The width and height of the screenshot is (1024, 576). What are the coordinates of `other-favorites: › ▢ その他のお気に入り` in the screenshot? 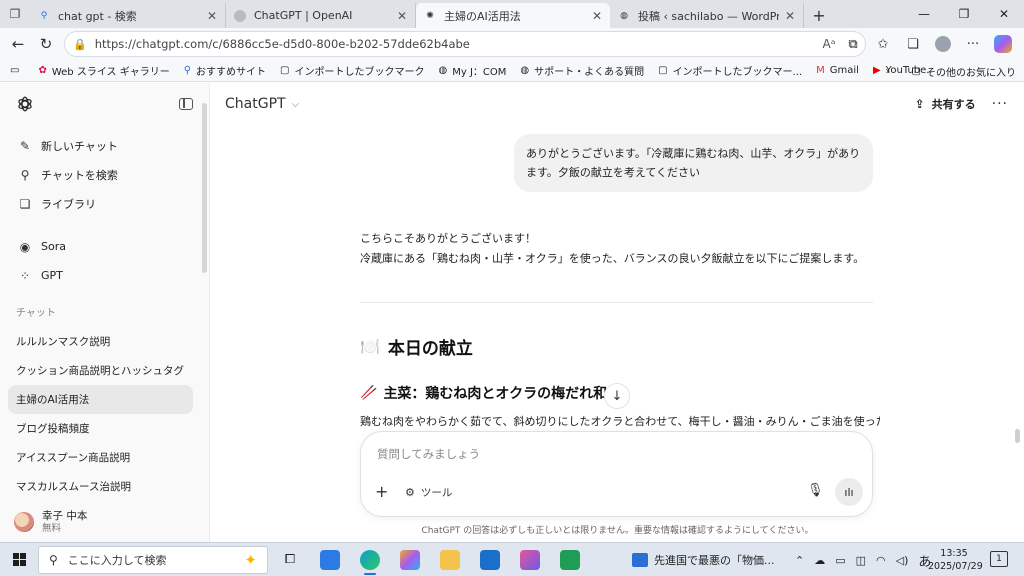 It's located at (951, 71).